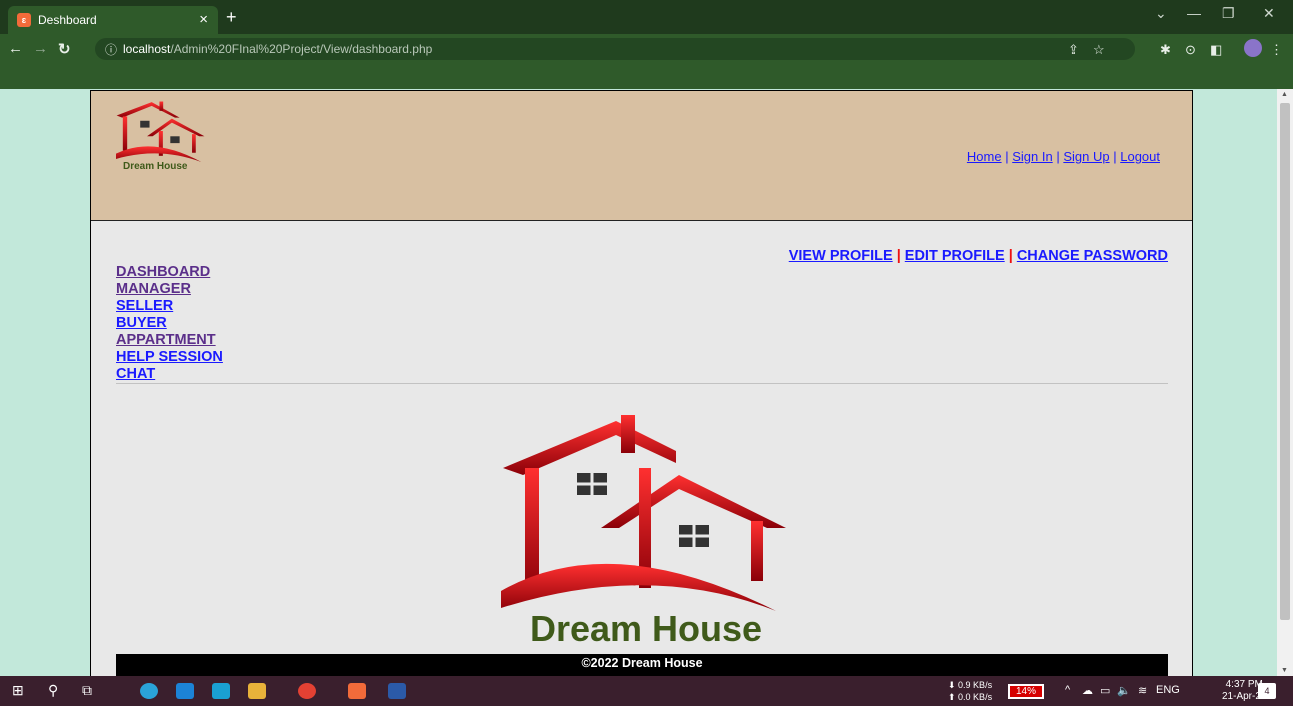  What do you see at coordinates (1253, 48) in the screenshot?
I see `profile-avatar` at bounding box center [1253, 48].